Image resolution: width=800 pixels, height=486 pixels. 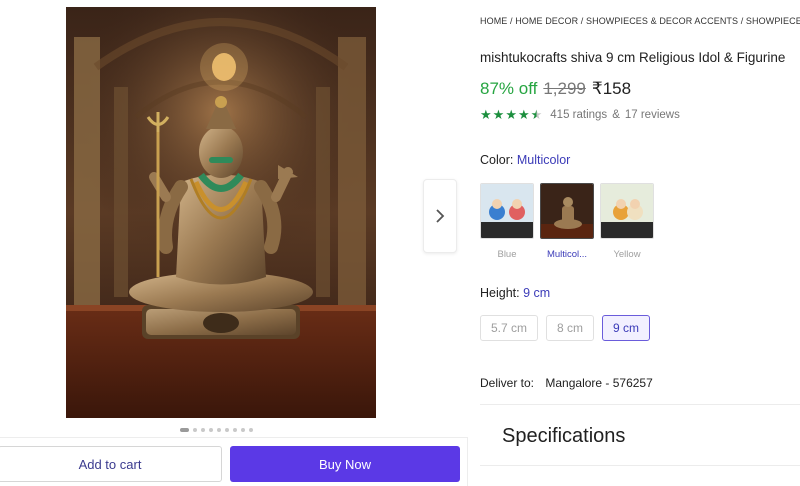 I want to click on action-bar: Add to cart Buy Now, so click(x=234, y=461).